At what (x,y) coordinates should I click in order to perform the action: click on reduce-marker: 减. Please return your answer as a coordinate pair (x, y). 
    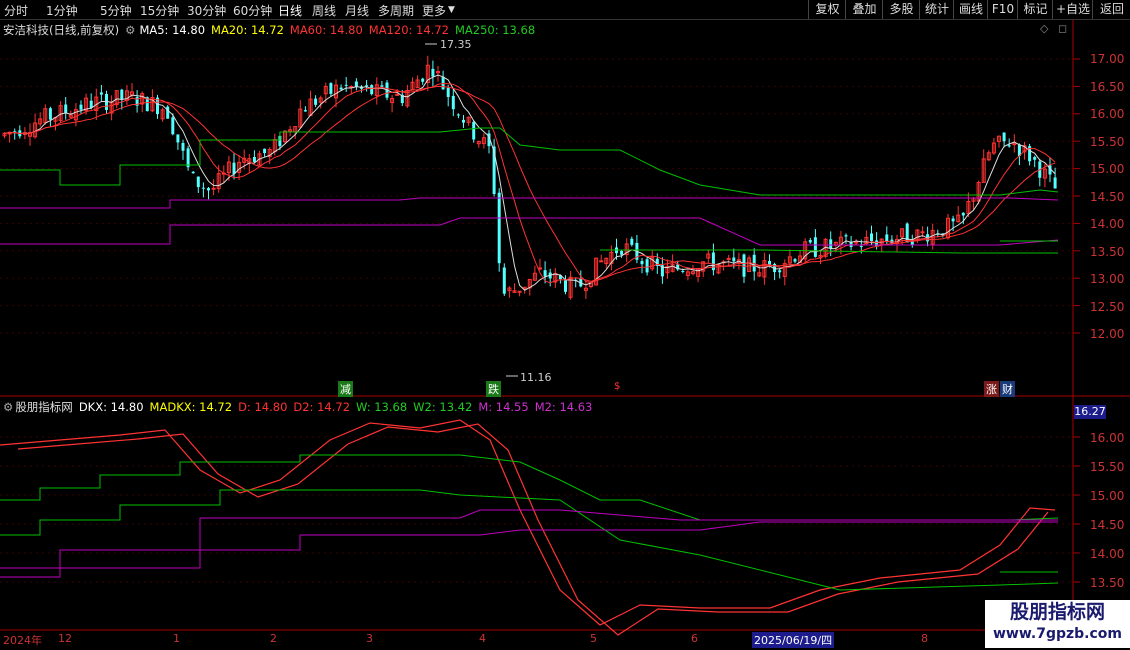
    Looking at the image, I should click on (345, 389).